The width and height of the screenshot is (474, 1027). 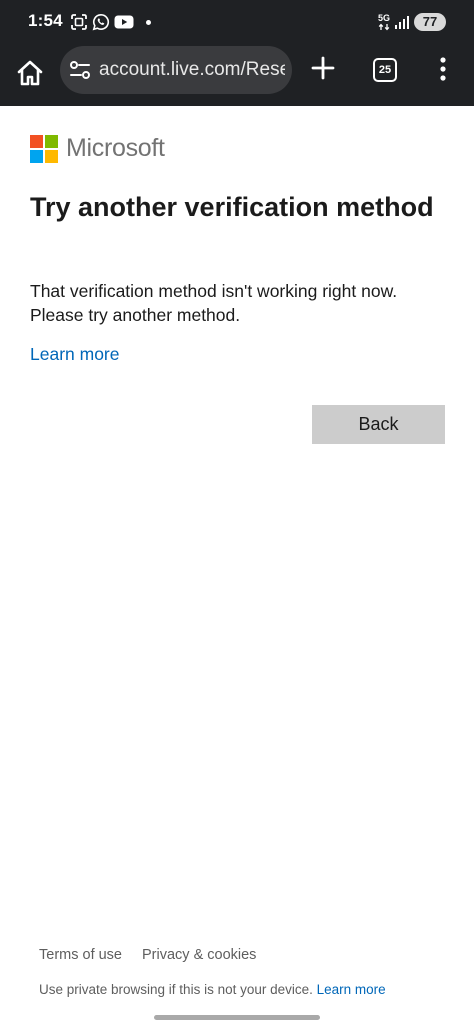 I want to click on microsoft-wordmark: Microsoft, so click(x=115, y=148).